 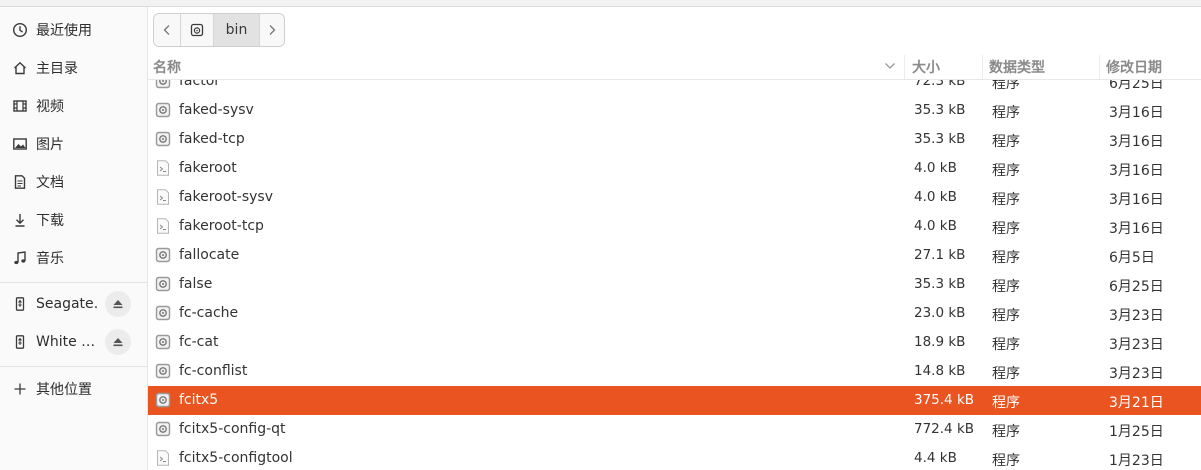 I want to click on sidebar-item-label: 音乐, so click(x=50, y=259).